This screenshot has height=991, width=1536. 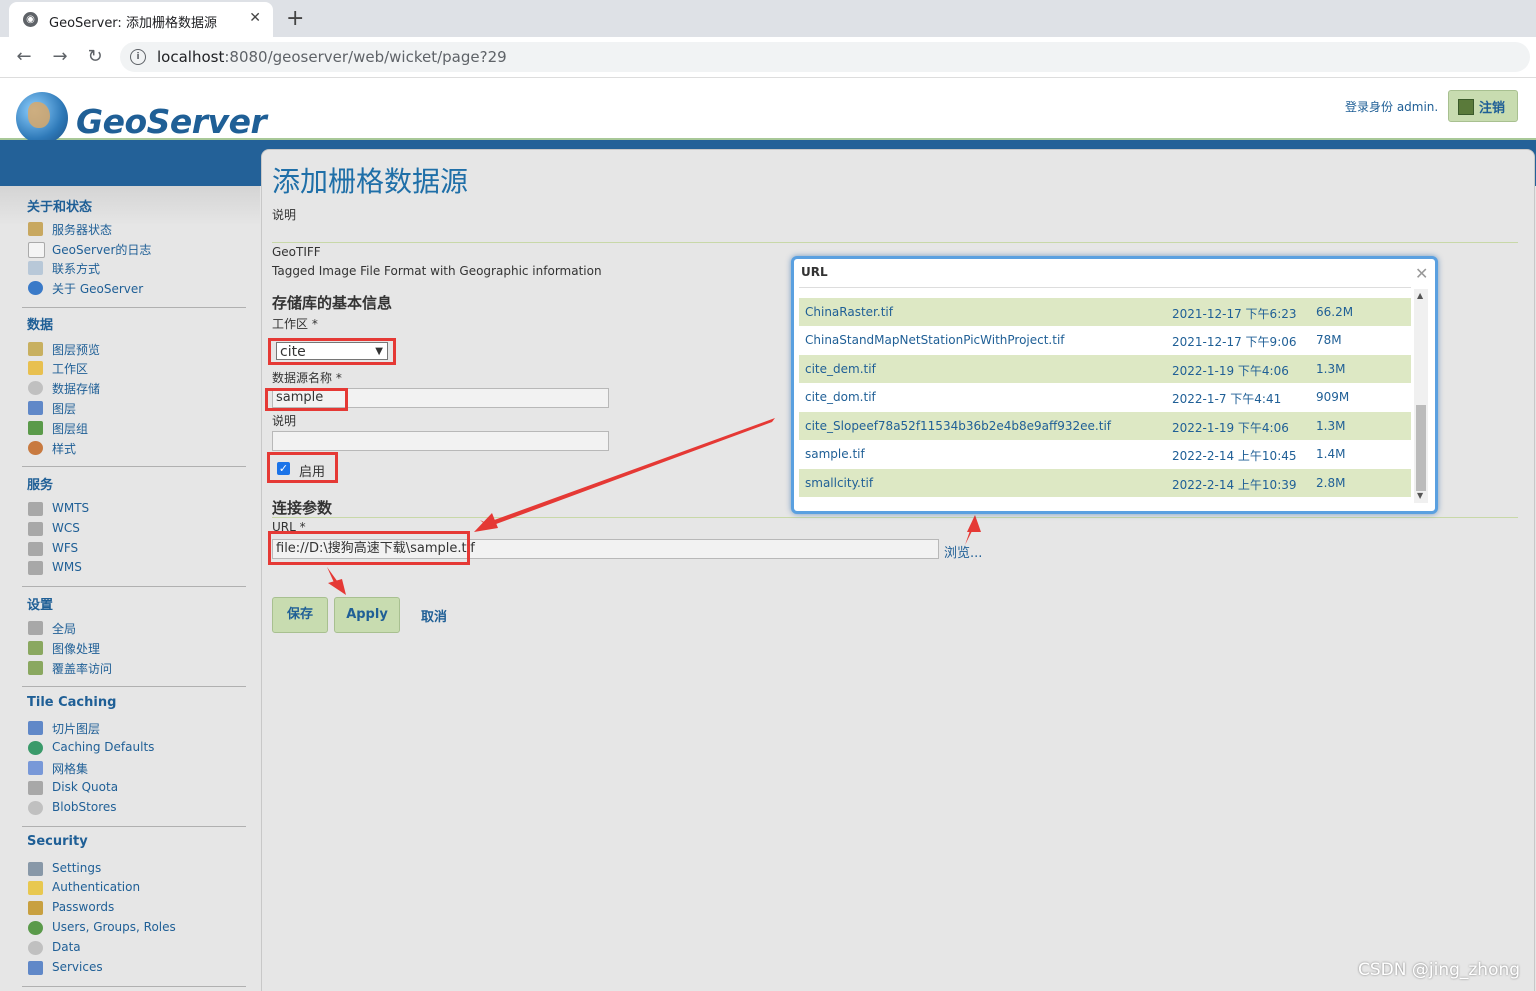 What do you see at coordinates (295, 324) in the screenshot?
I see `workspace-label: 工作区 *` at bounding box center [295, 324].